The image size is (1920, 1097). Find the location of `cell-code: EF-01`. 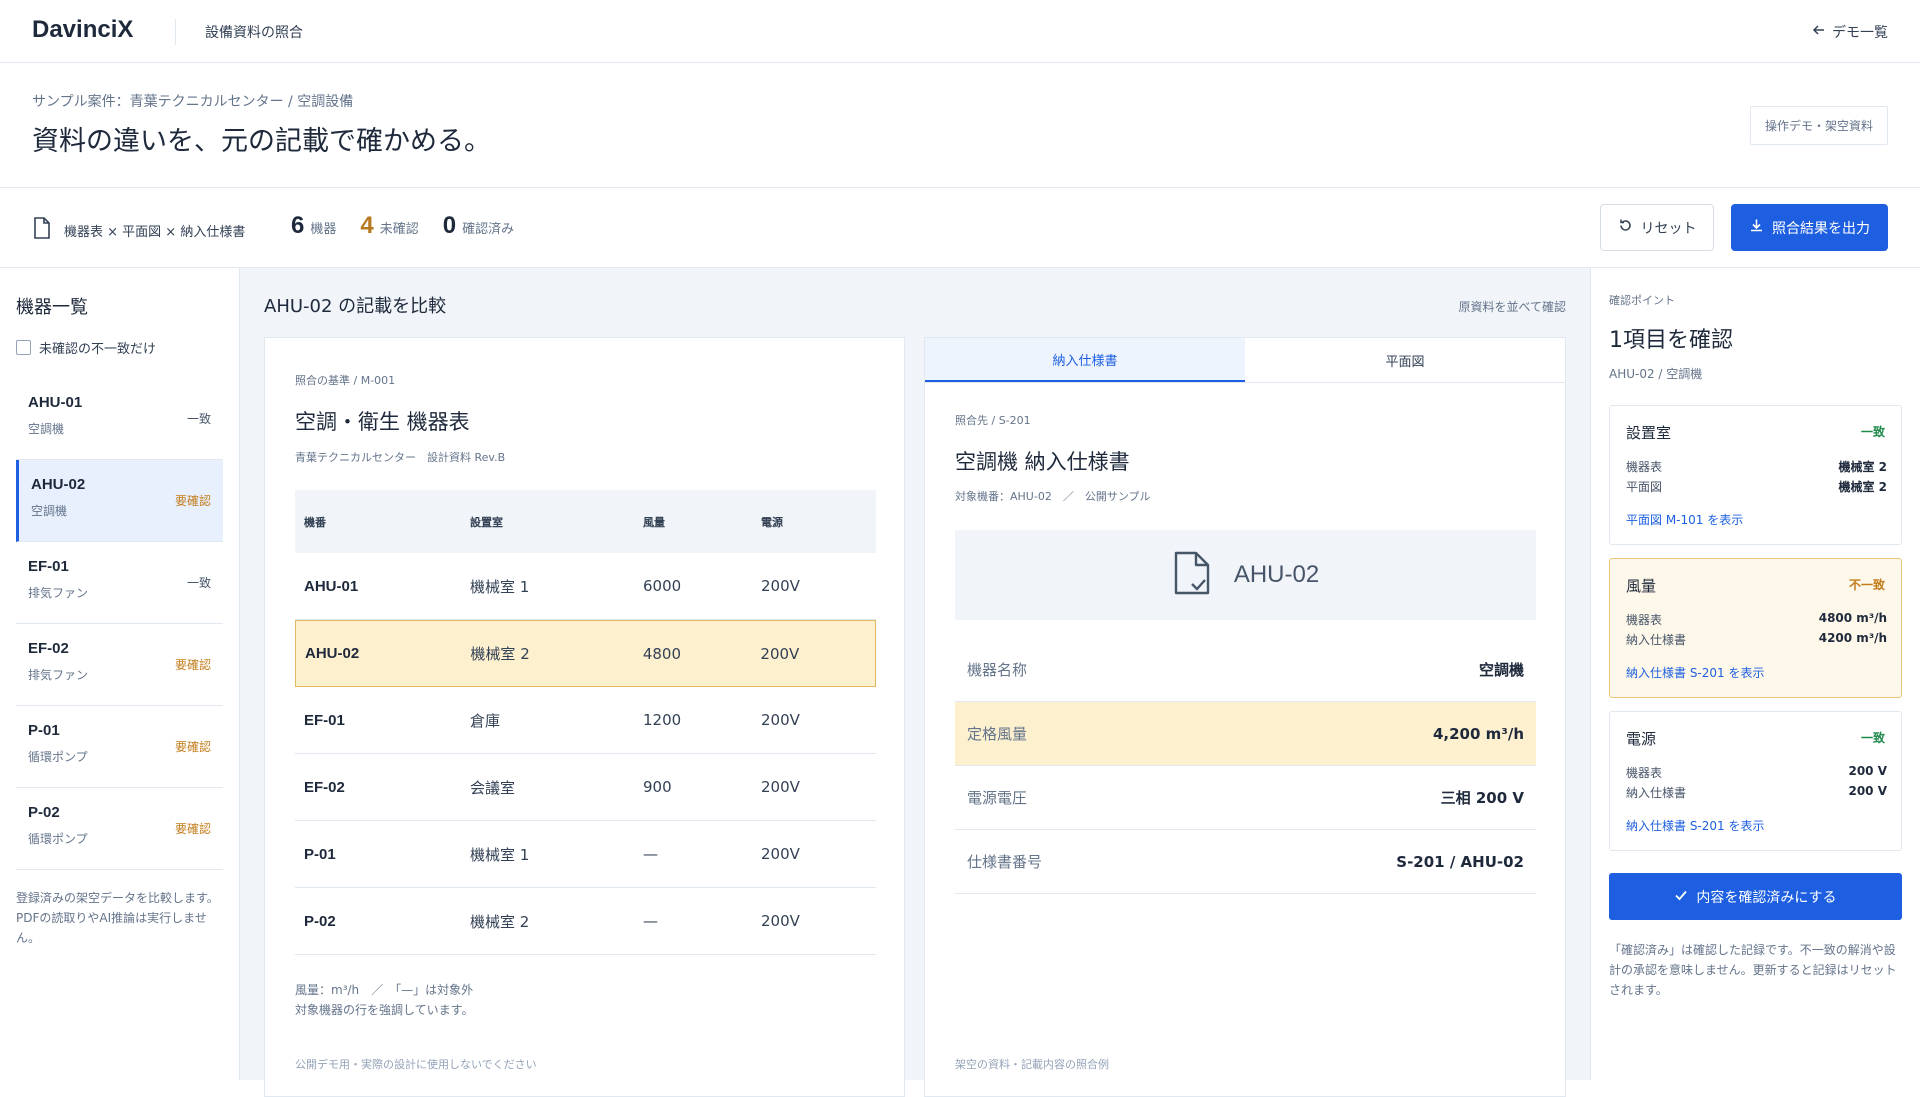

cell-code: EF-01 is located at coordinates (324, 720).